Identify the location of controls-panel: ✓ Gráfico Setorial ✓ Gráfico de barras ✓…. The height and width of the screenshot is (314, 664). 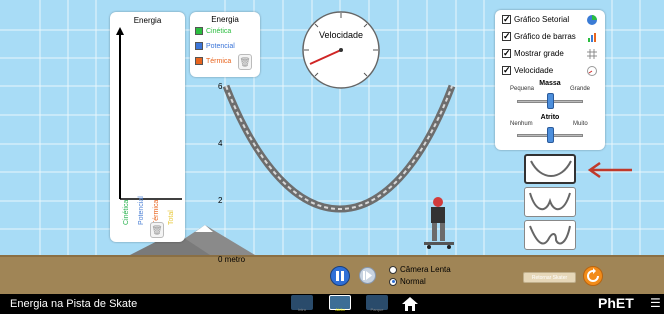
(550, 80).